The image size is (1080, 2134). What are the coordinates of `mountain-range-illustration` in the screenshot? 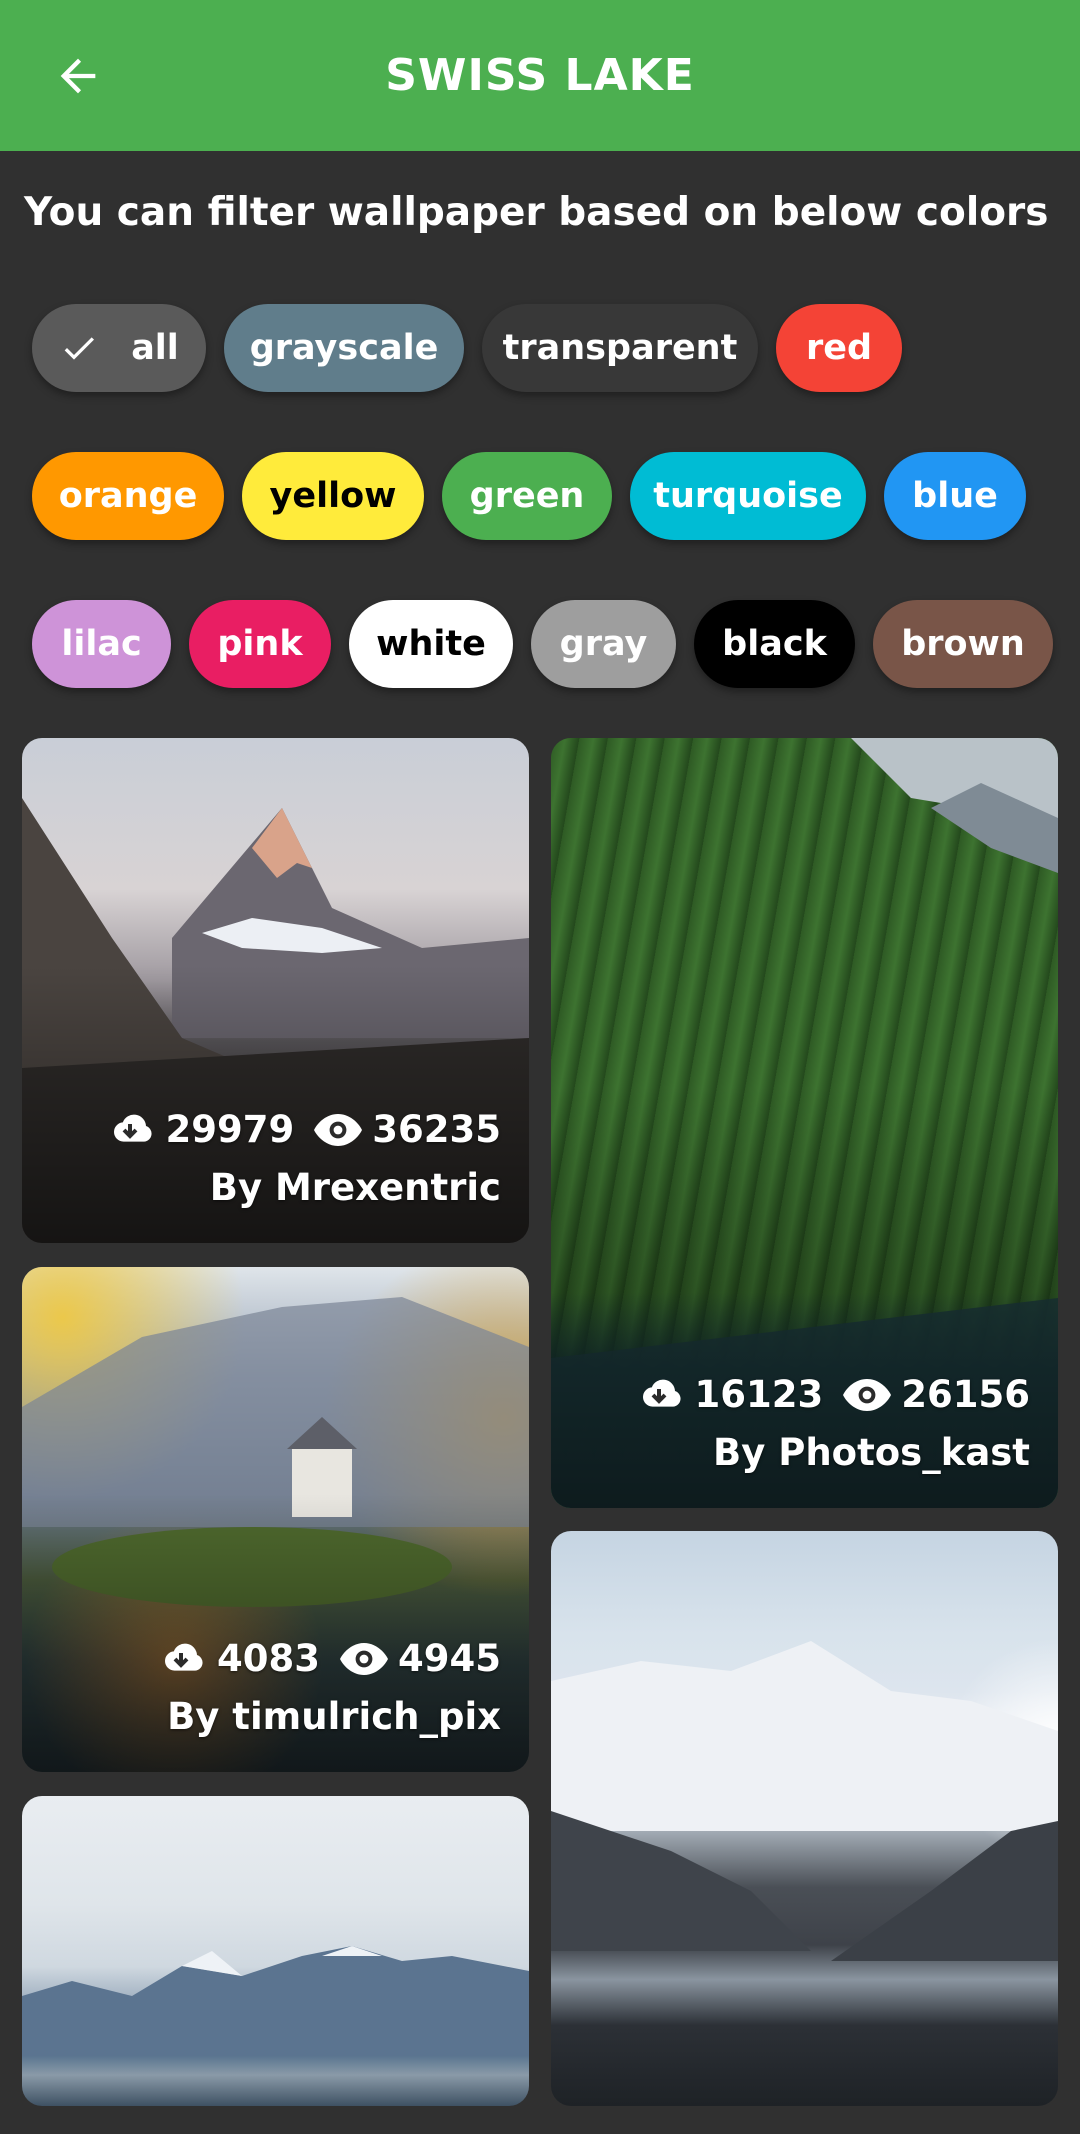 It's located at (275, 2001).